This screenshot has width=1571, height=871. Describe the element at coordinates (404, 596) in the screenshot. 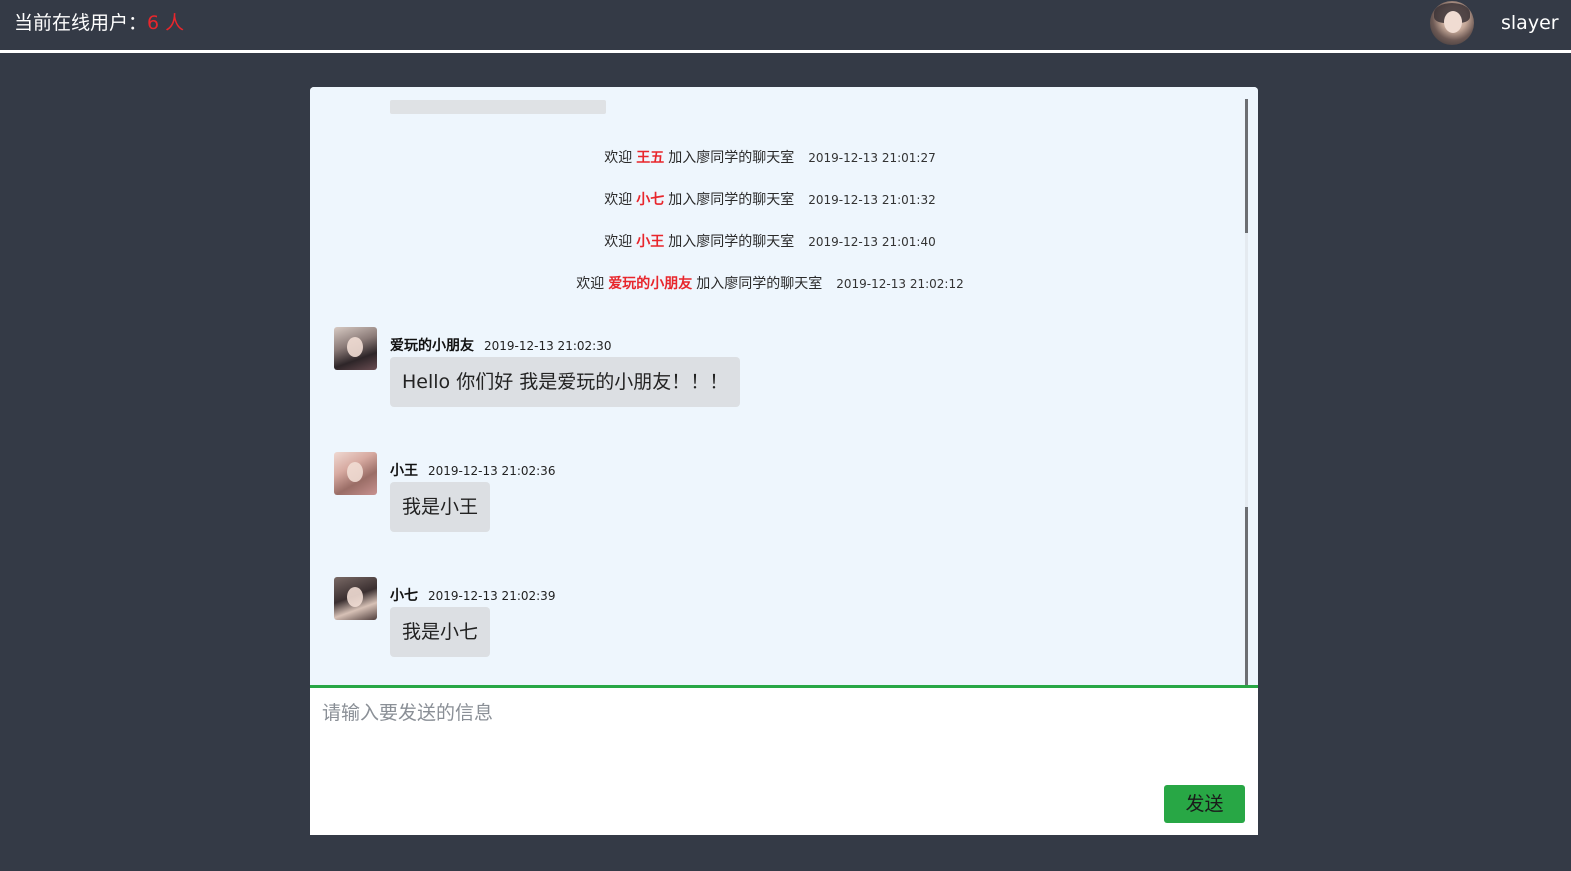

I see `message-sender: 小七` at that location.